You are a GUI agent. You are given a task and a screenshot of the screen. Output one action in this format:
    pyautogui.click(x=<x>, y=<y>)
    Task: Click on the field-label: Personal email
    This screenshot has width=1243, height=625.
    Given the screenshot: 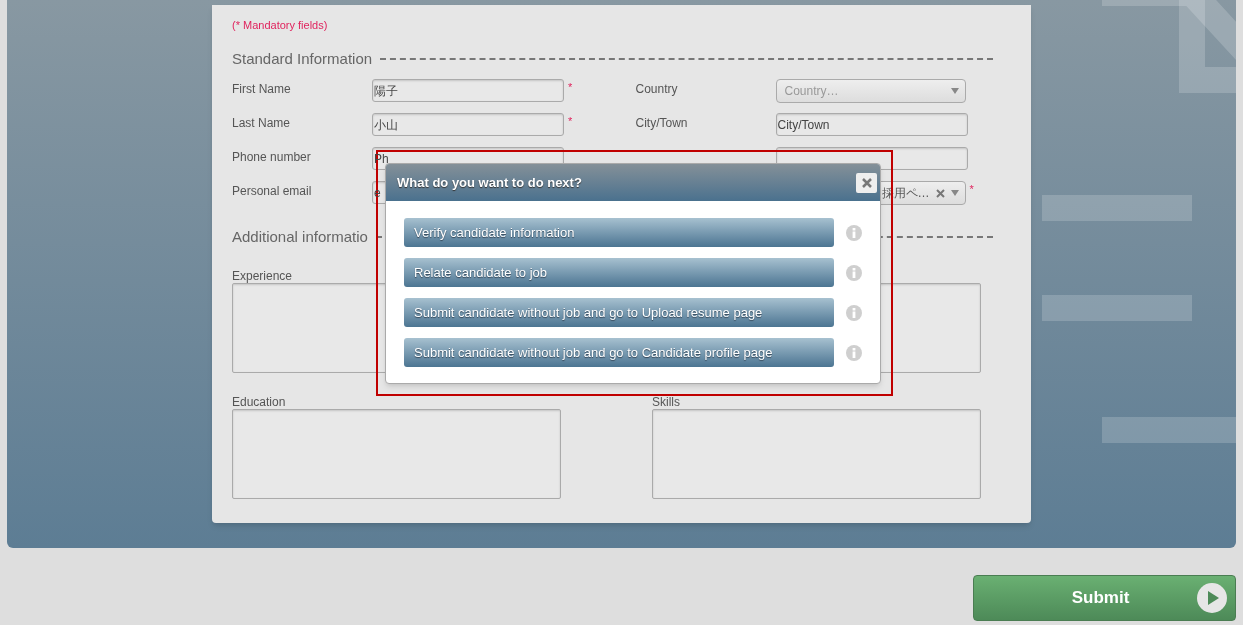 What is the action you would take?
    pyautogui.click(x=272, y=191)
    